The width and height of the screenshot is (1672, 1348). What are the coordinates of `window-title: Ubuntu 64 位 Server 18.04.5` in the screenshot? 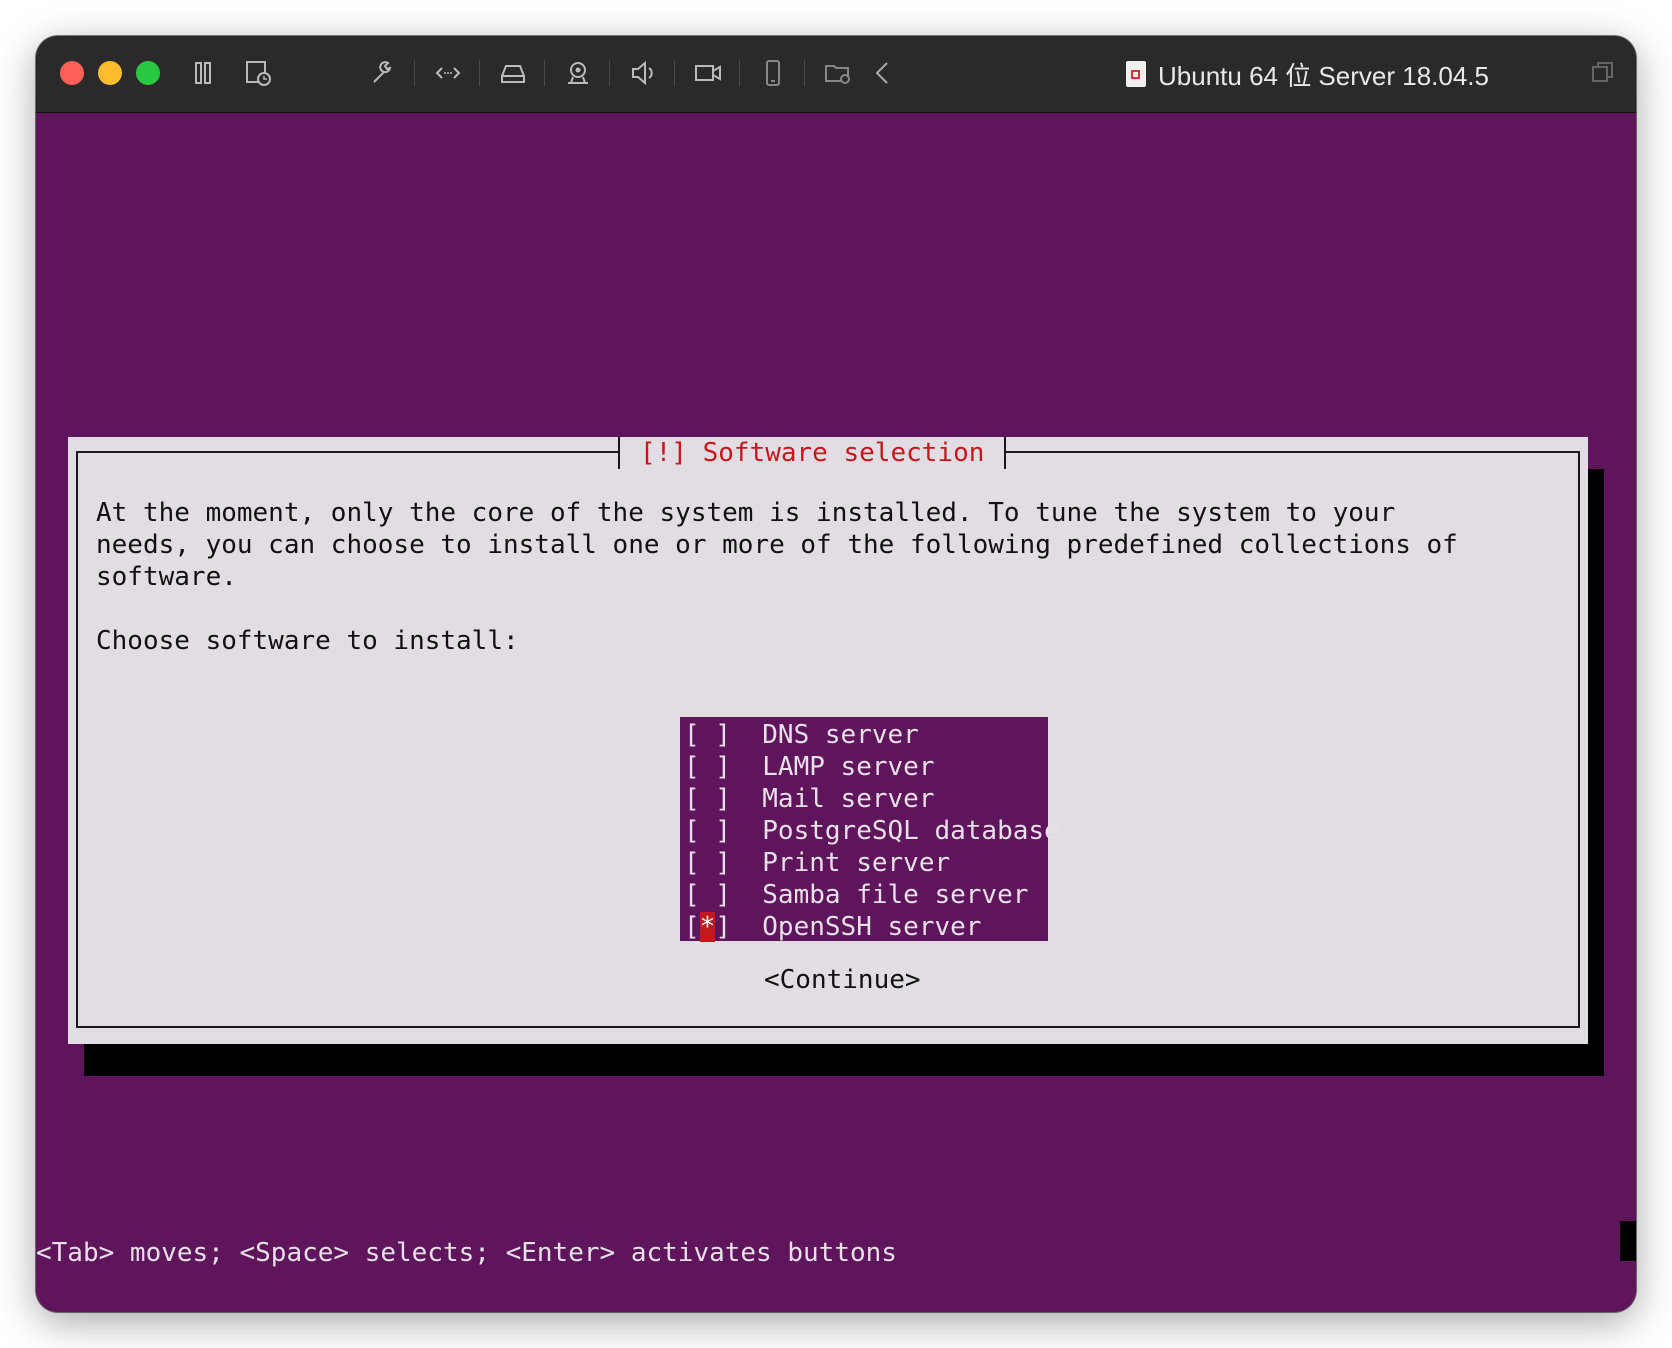 It's located at (1307, 74).